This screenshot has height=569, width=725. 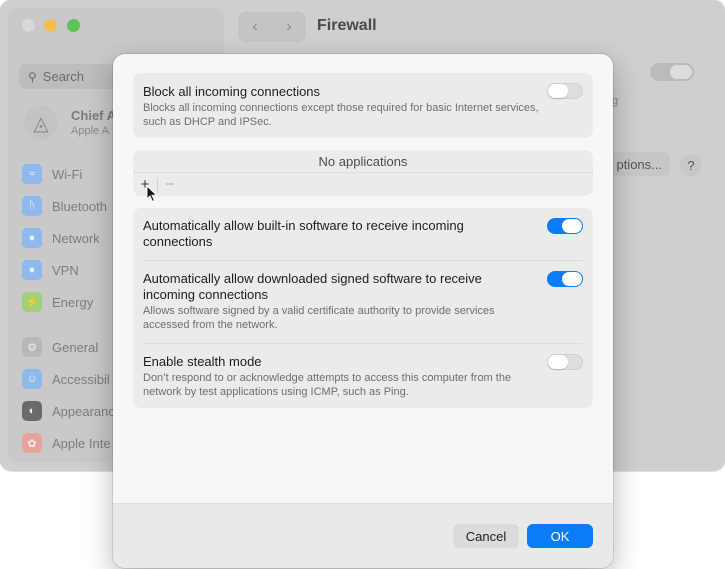 I want to click on back-chevron-icon: ‹, so click(x=254, y=27).